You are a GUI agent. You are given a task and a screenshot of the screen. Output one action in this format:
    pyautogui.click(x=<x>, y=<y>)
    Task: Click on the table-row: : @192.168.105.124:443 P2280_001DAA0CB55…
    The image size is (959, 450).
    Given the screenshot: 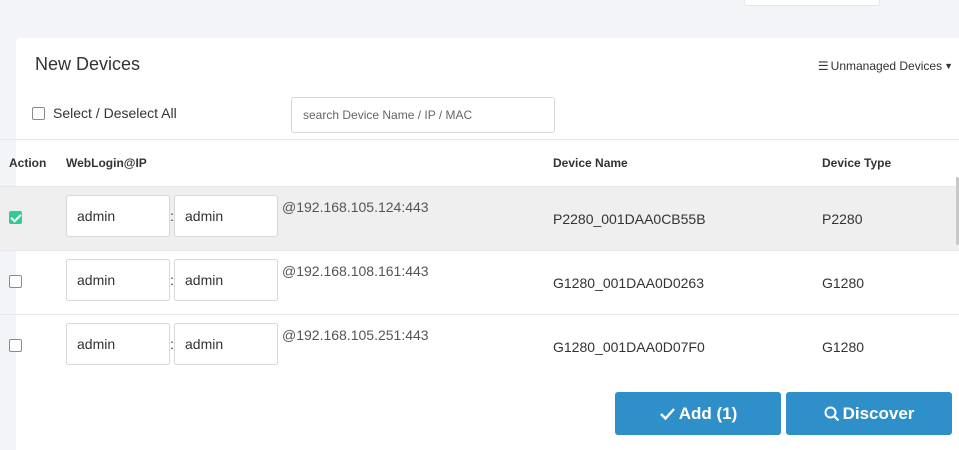 What is the action you would take?
    pyautogui.click(x=479, y=218)
    